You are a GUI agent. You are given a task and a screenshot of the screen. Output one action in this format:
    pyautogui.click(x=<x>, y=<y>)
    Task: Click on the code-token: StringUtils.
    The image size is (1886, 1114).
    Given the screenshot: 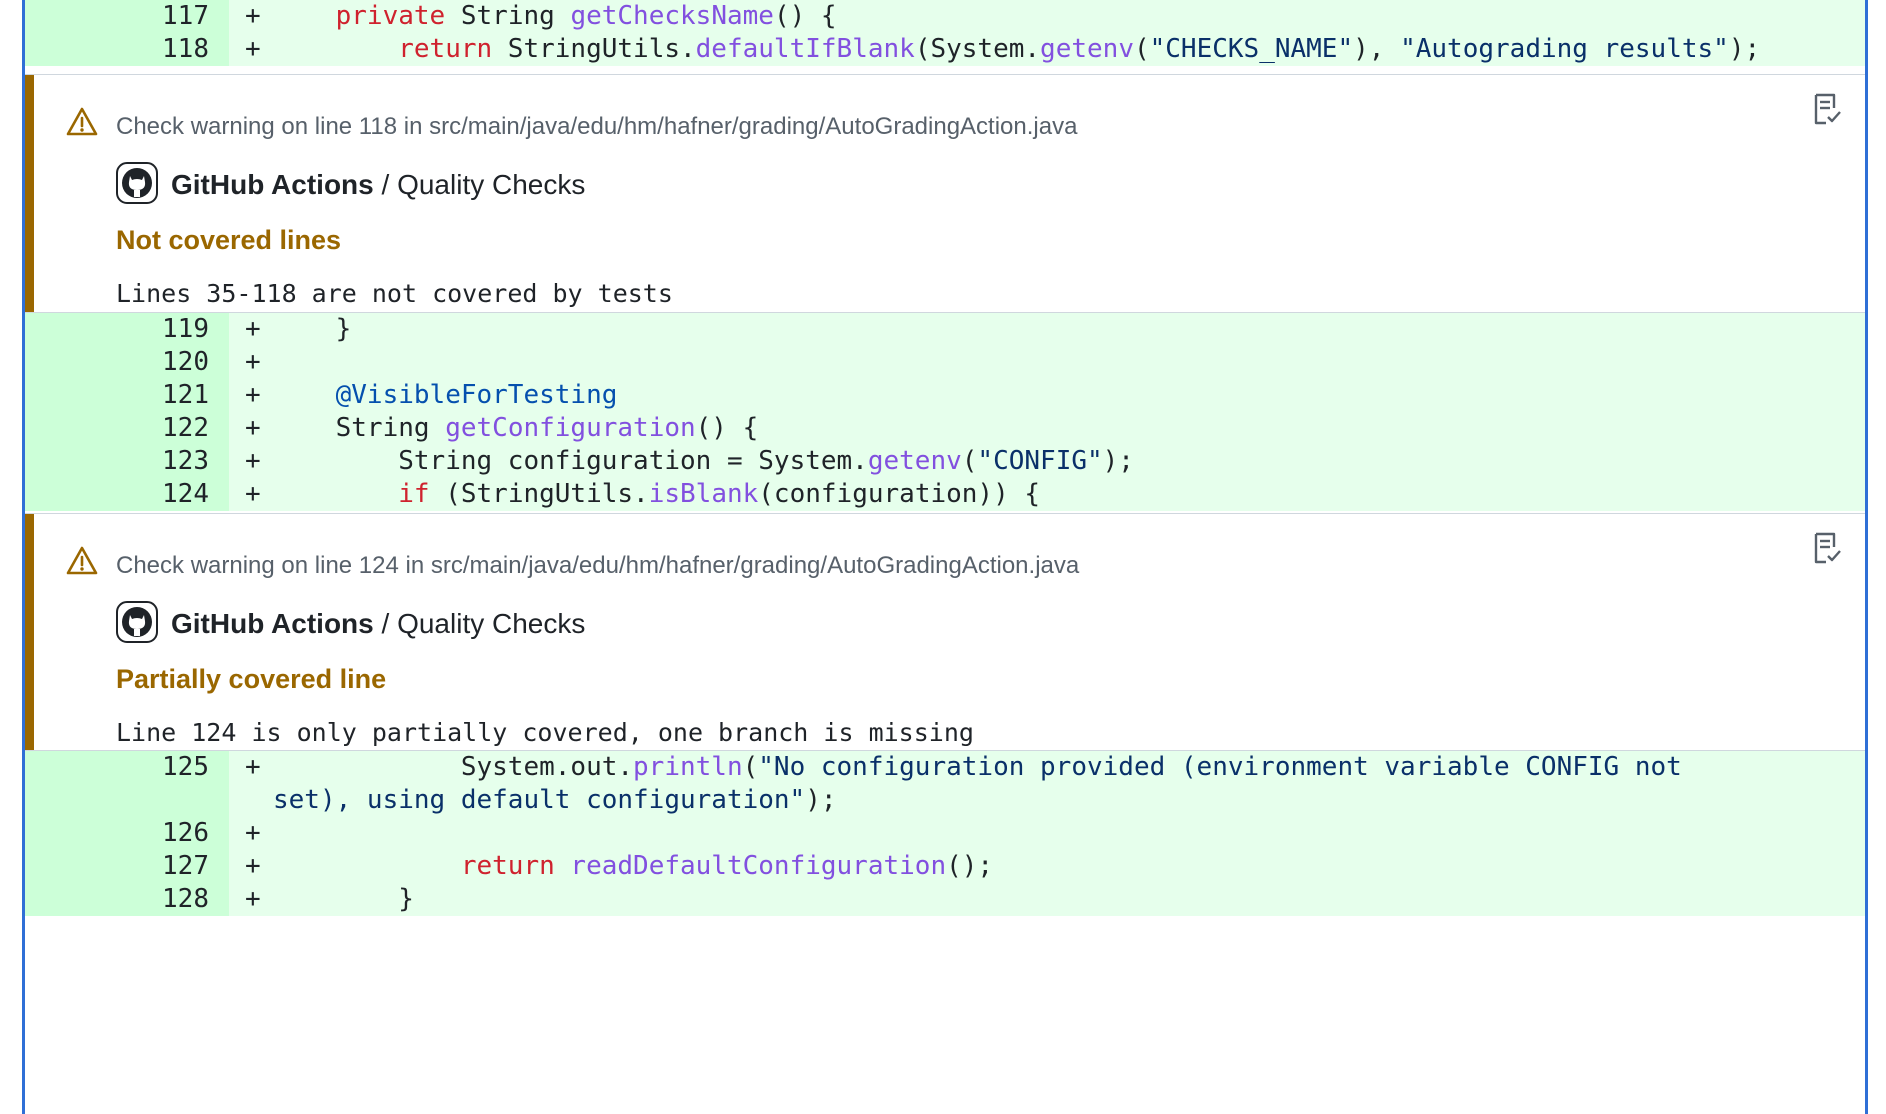 What is the action you would take?
    pyautogui.click(x=594, y=49)
    